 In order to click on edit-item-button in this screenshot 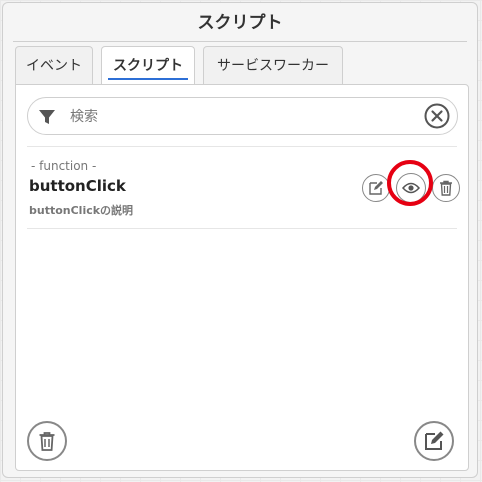, I will do `click(376, 188)`.